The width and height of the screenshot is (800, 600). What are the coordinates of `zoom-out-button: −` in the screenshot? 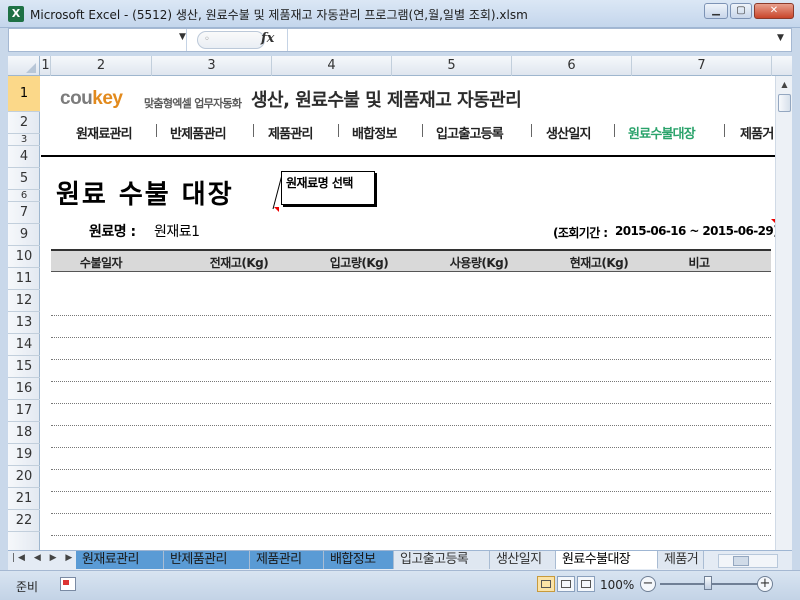 It's located at (648, 584).